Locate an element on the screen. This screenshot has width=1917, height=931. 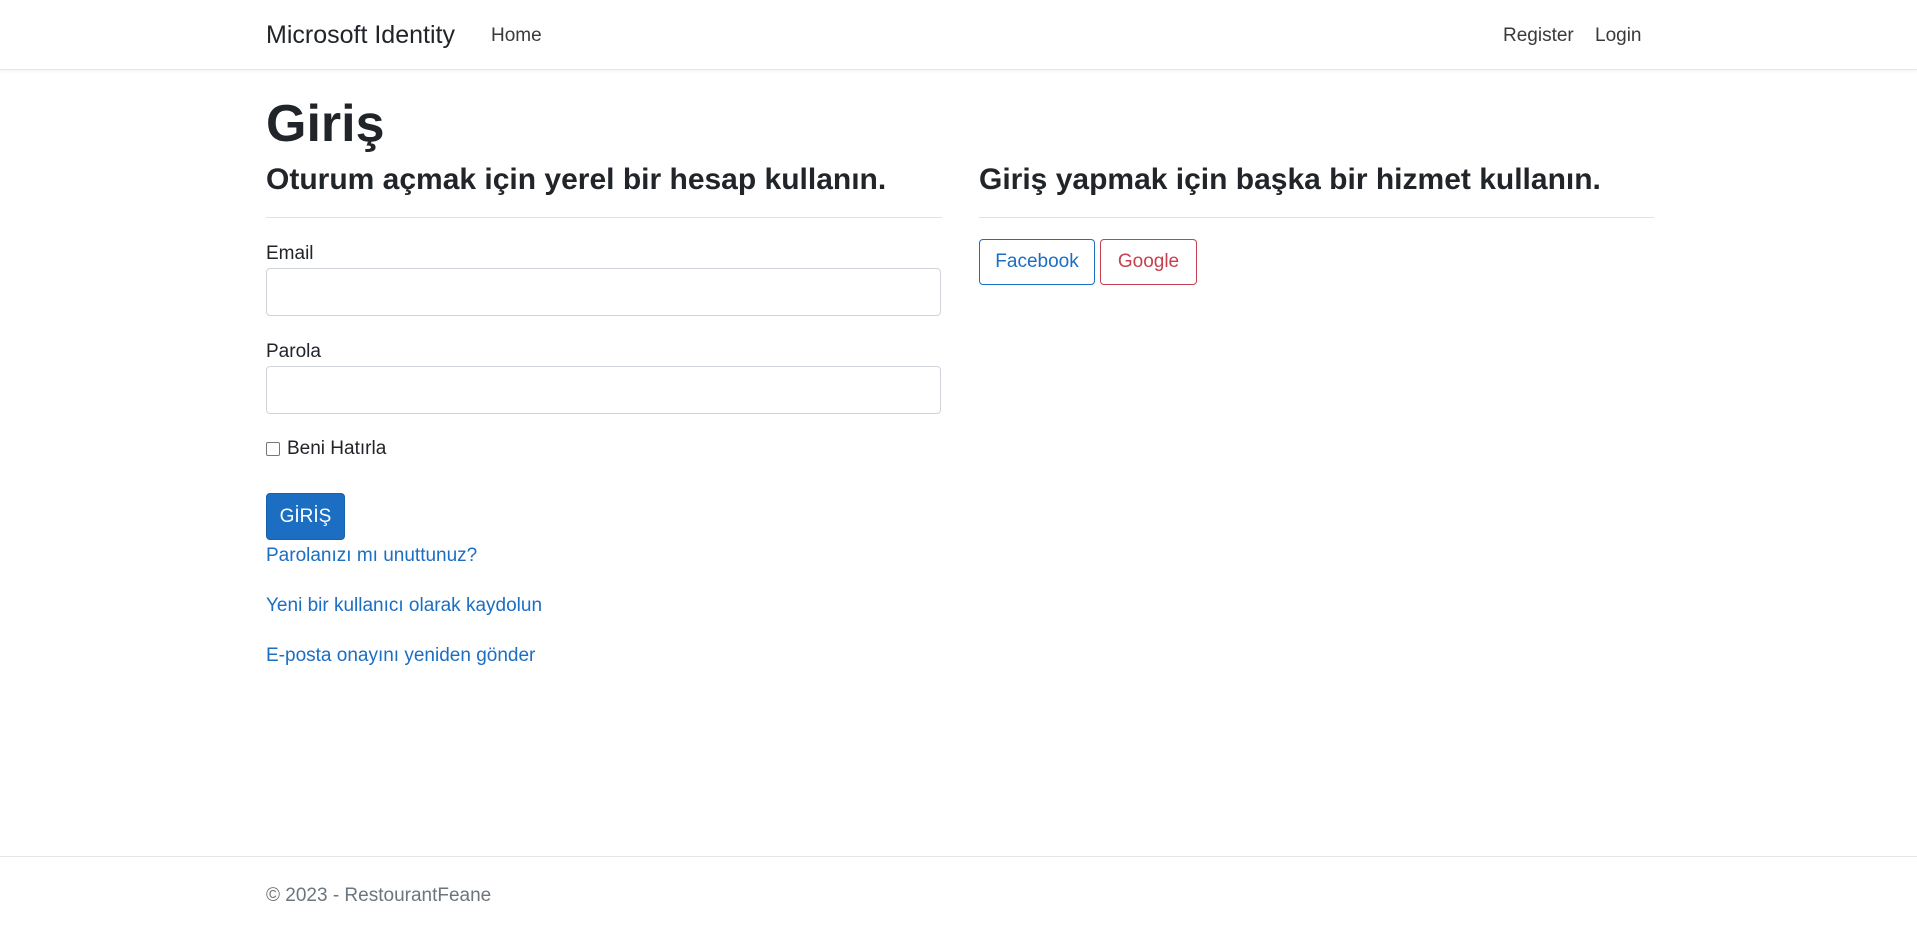
login-submit-button: GİRİŞ is located at coordinates (305, 516).